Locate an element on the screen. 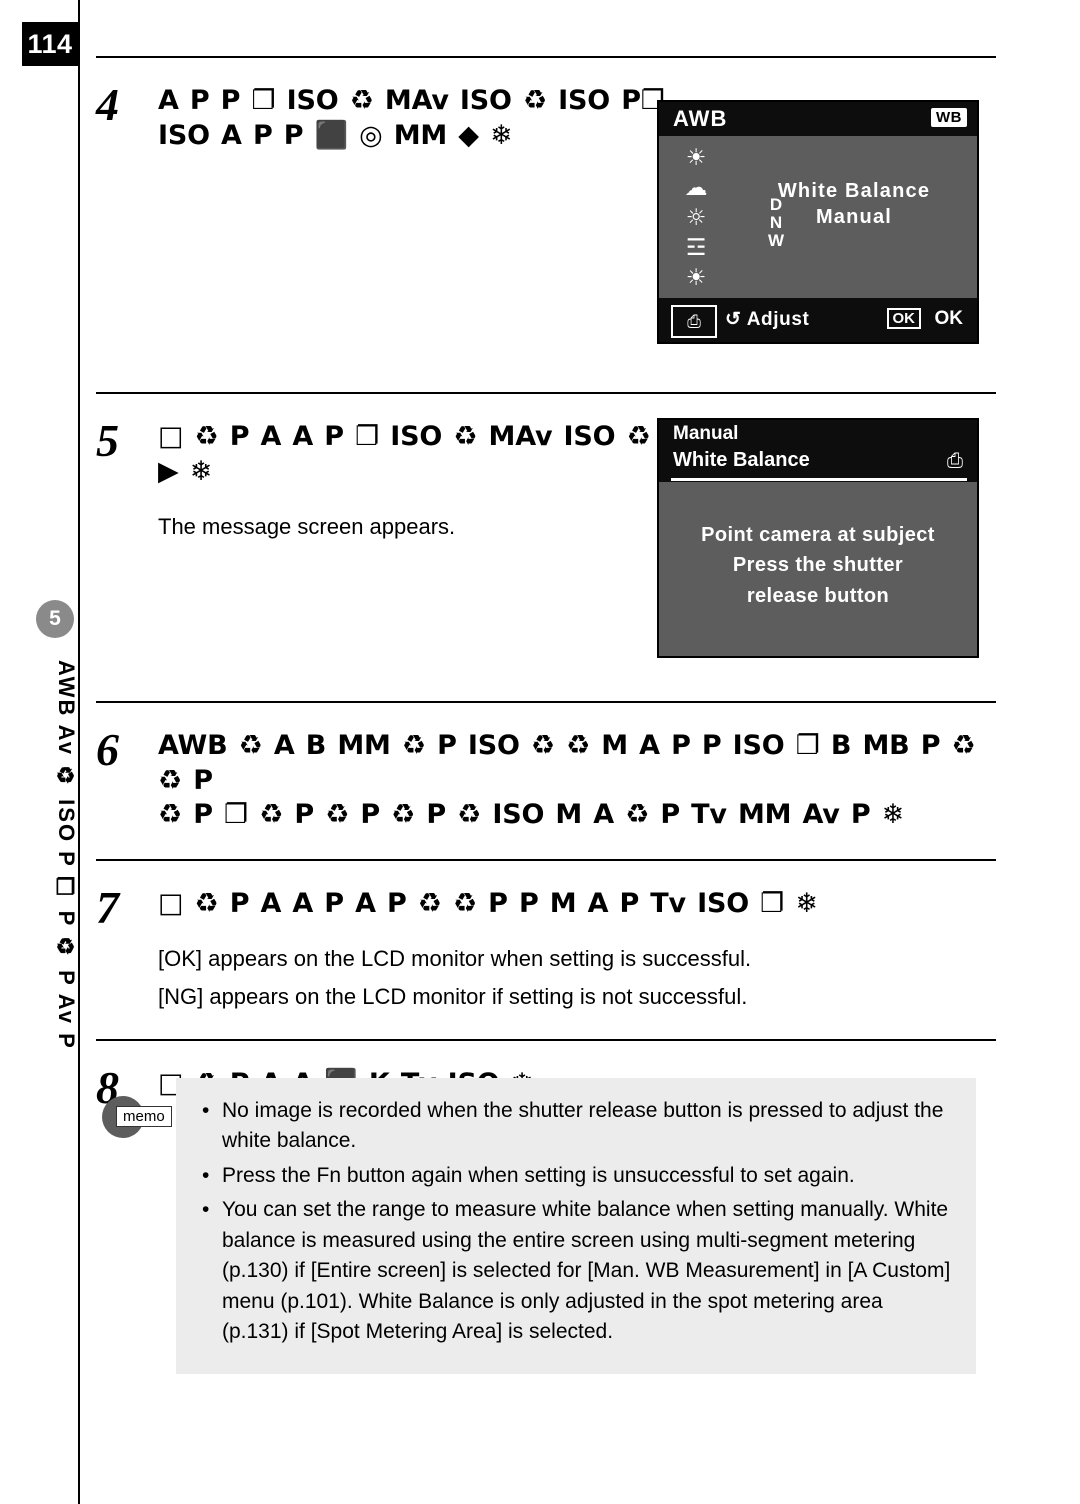 This screenshot has height=1504, width=1080. step-6-number: 6 is located at coordinates (107, 750).